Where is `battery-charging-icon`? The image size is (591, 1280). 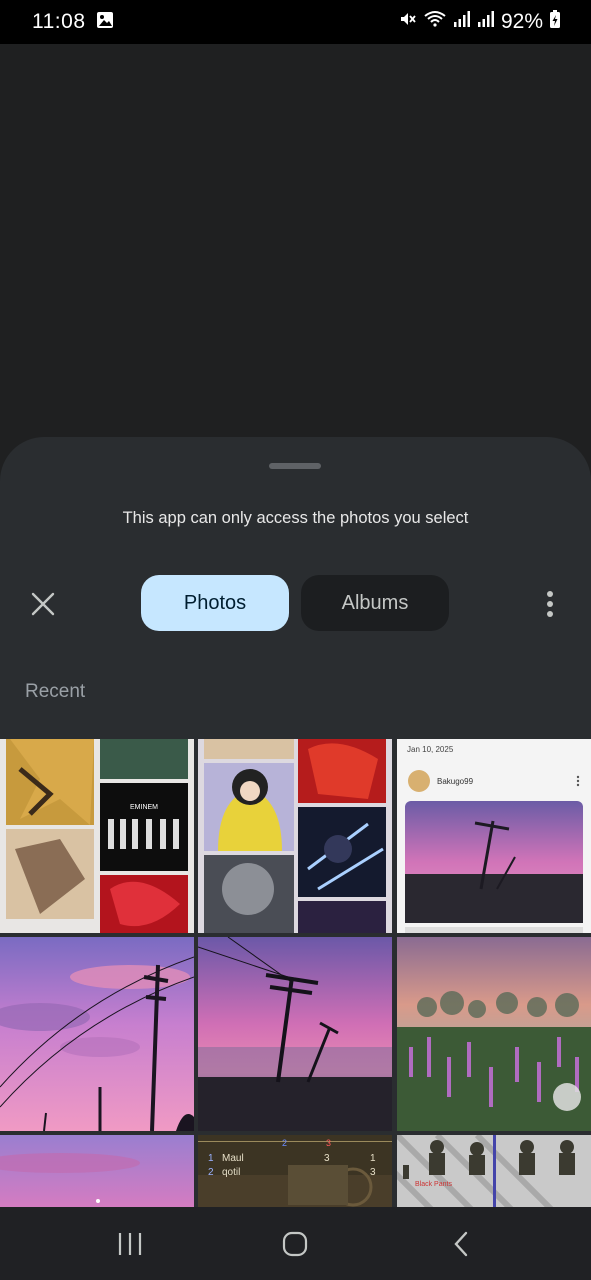 battery-charging-icon is located at coordinates (555, 22).